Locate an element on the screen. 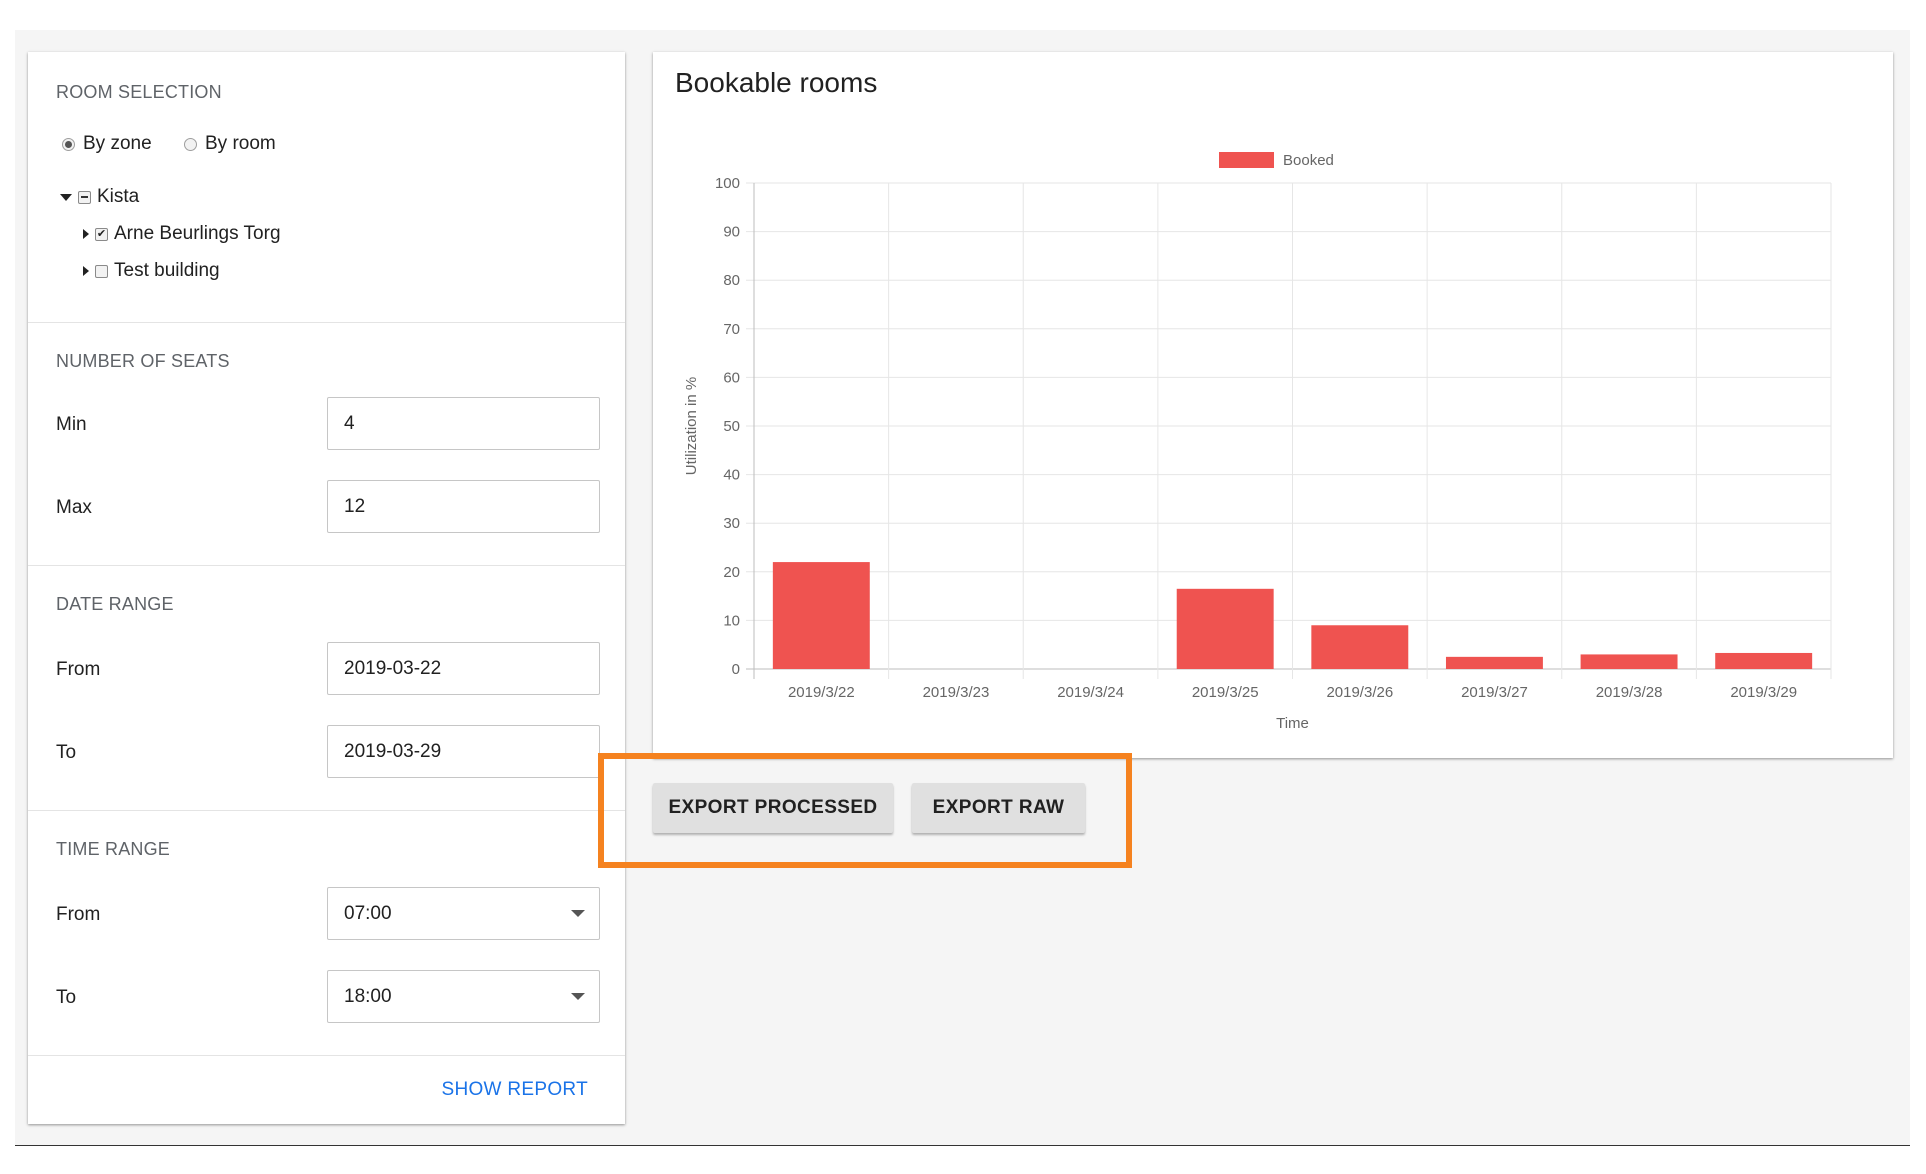 This screenshot has width=1926, height=1174. bar-2019/3/22 is located at coordinates (821, 615).